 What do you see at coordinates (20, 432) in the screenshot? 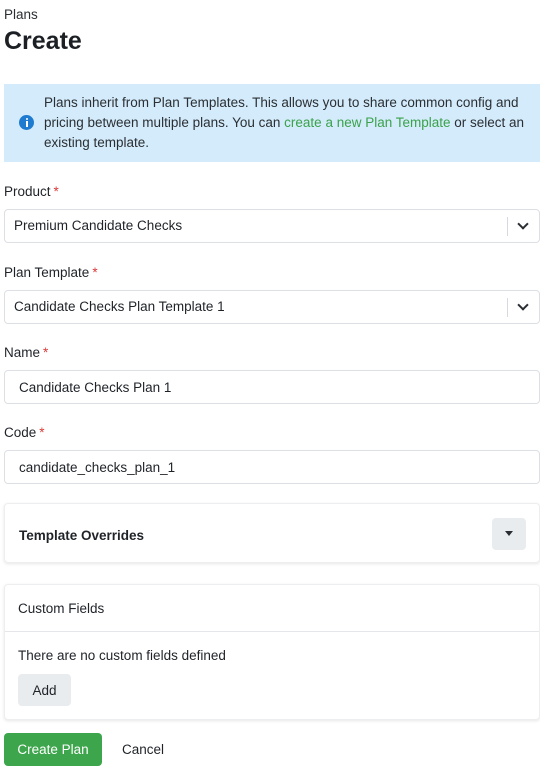
I see `code-label-text: Code` at bounding box center [20, 432].